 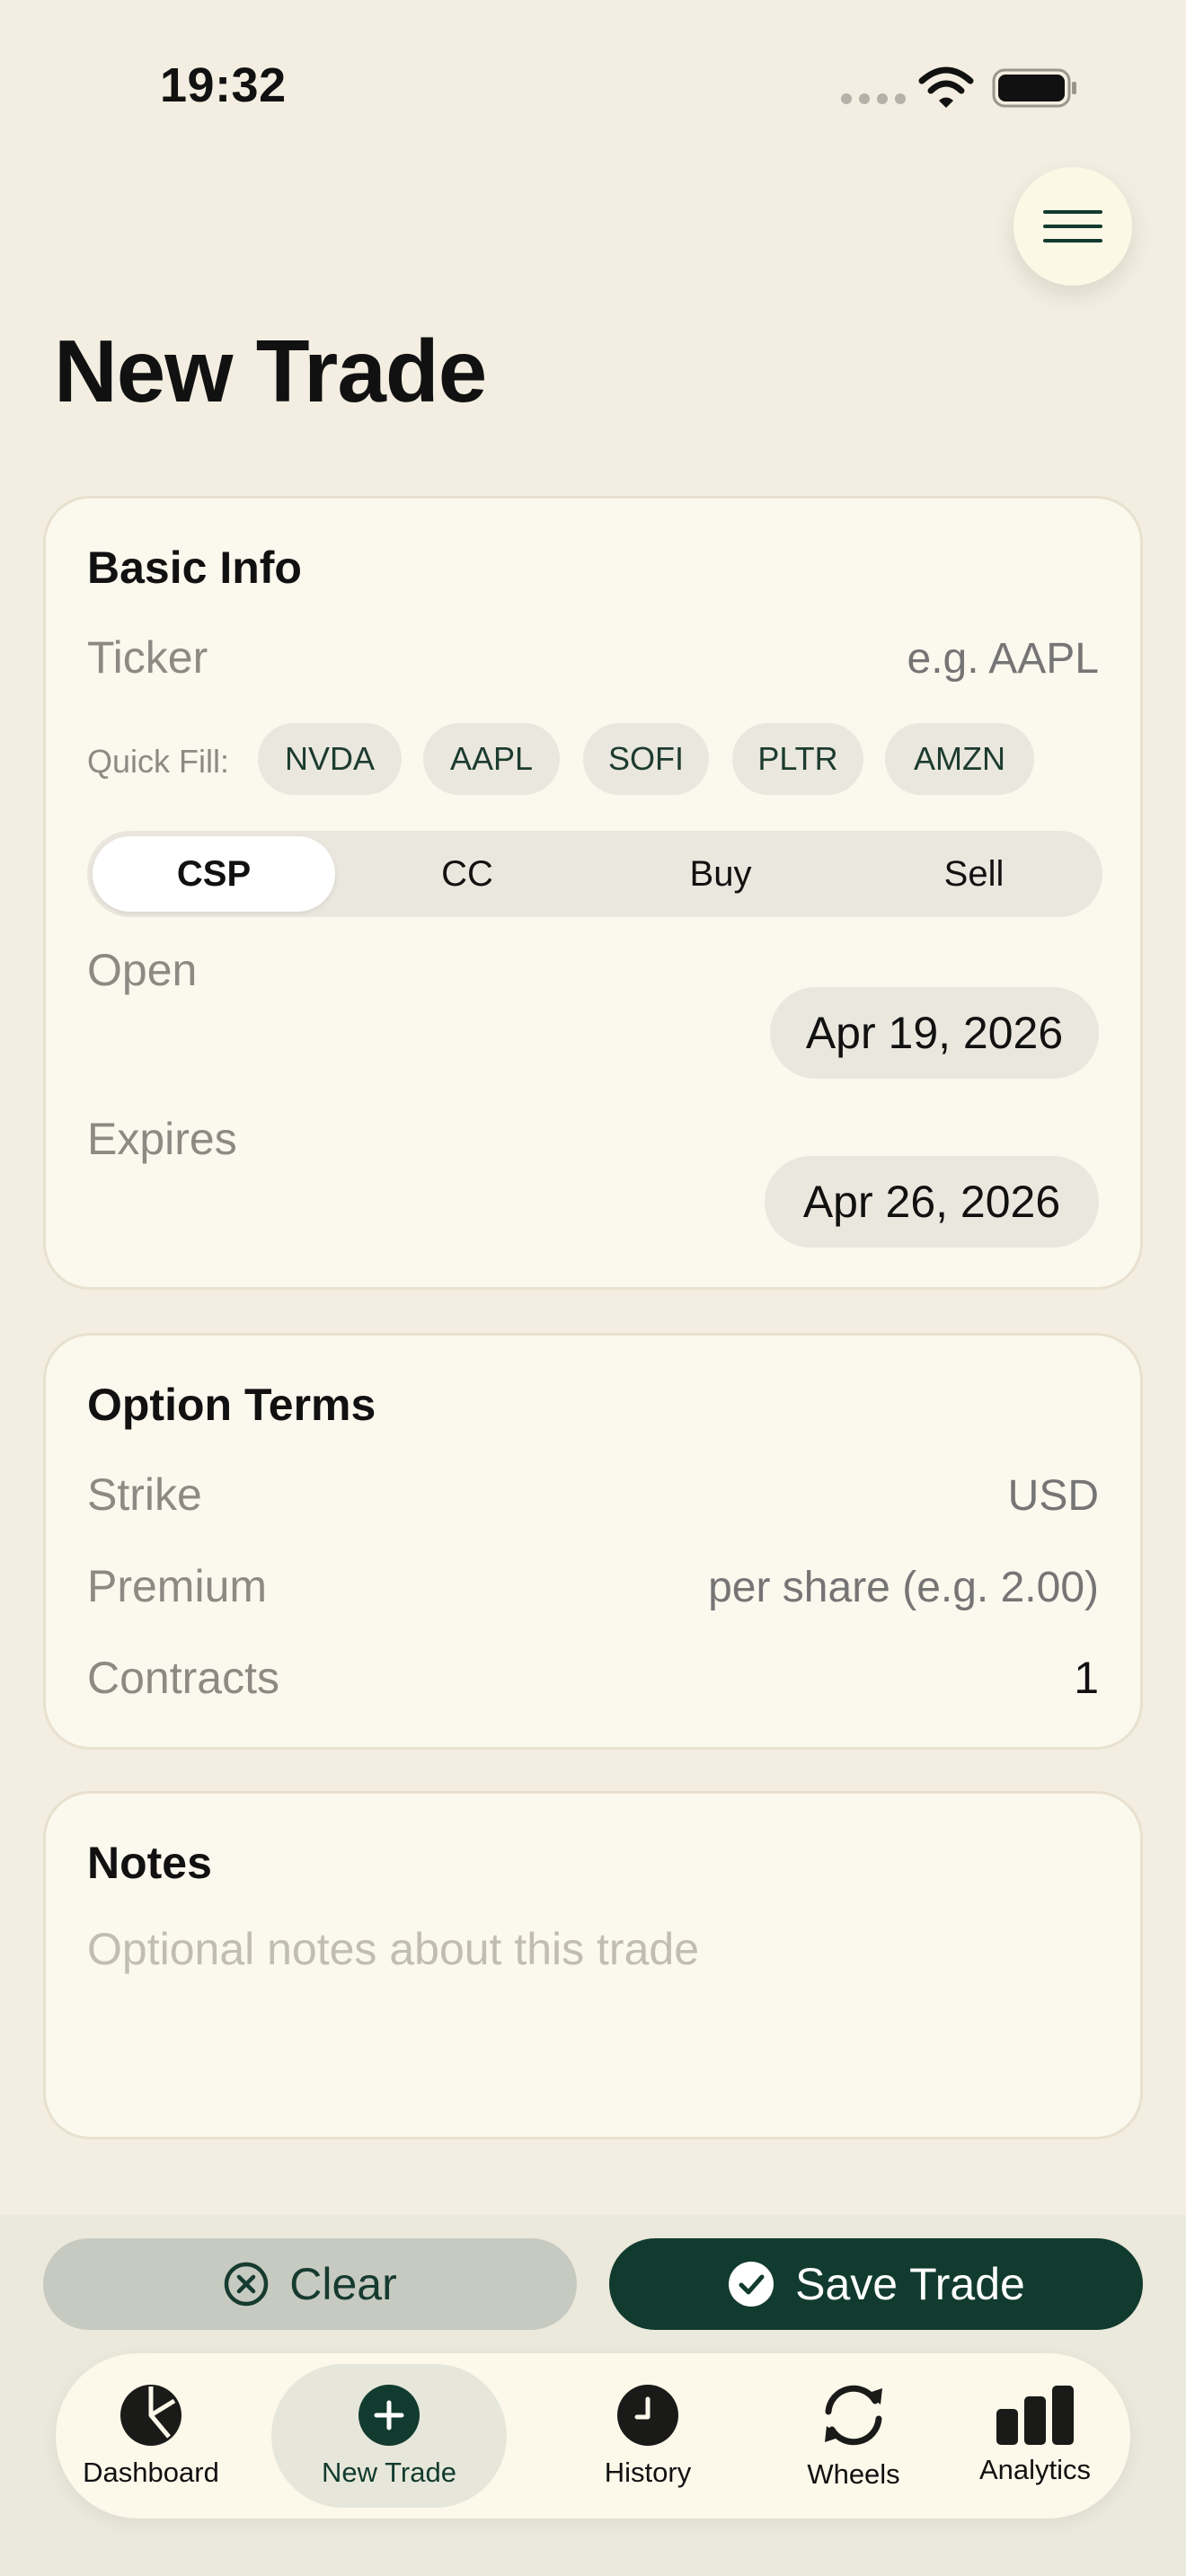 I want to click on quick-fill-chip-sofi: SOFI, so click(x=646, y=759).